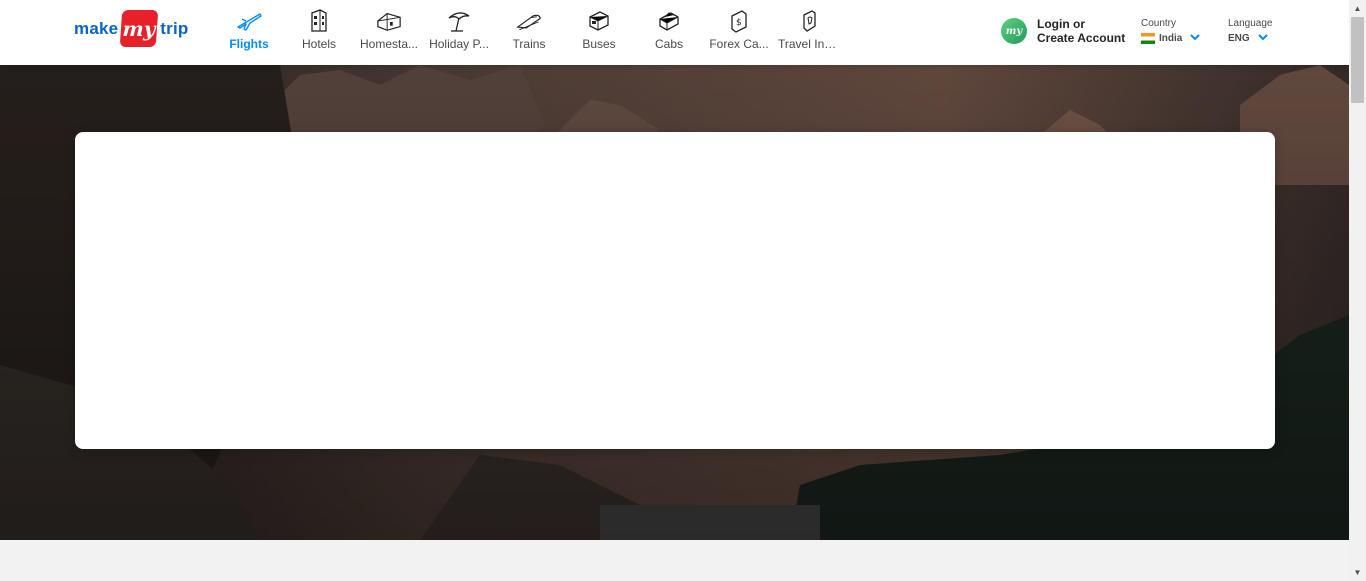 The image size is (1366, 581). Describe the element at coordinates (529, 44) in the screenshot. I see `nav-label: Trains` at that location.